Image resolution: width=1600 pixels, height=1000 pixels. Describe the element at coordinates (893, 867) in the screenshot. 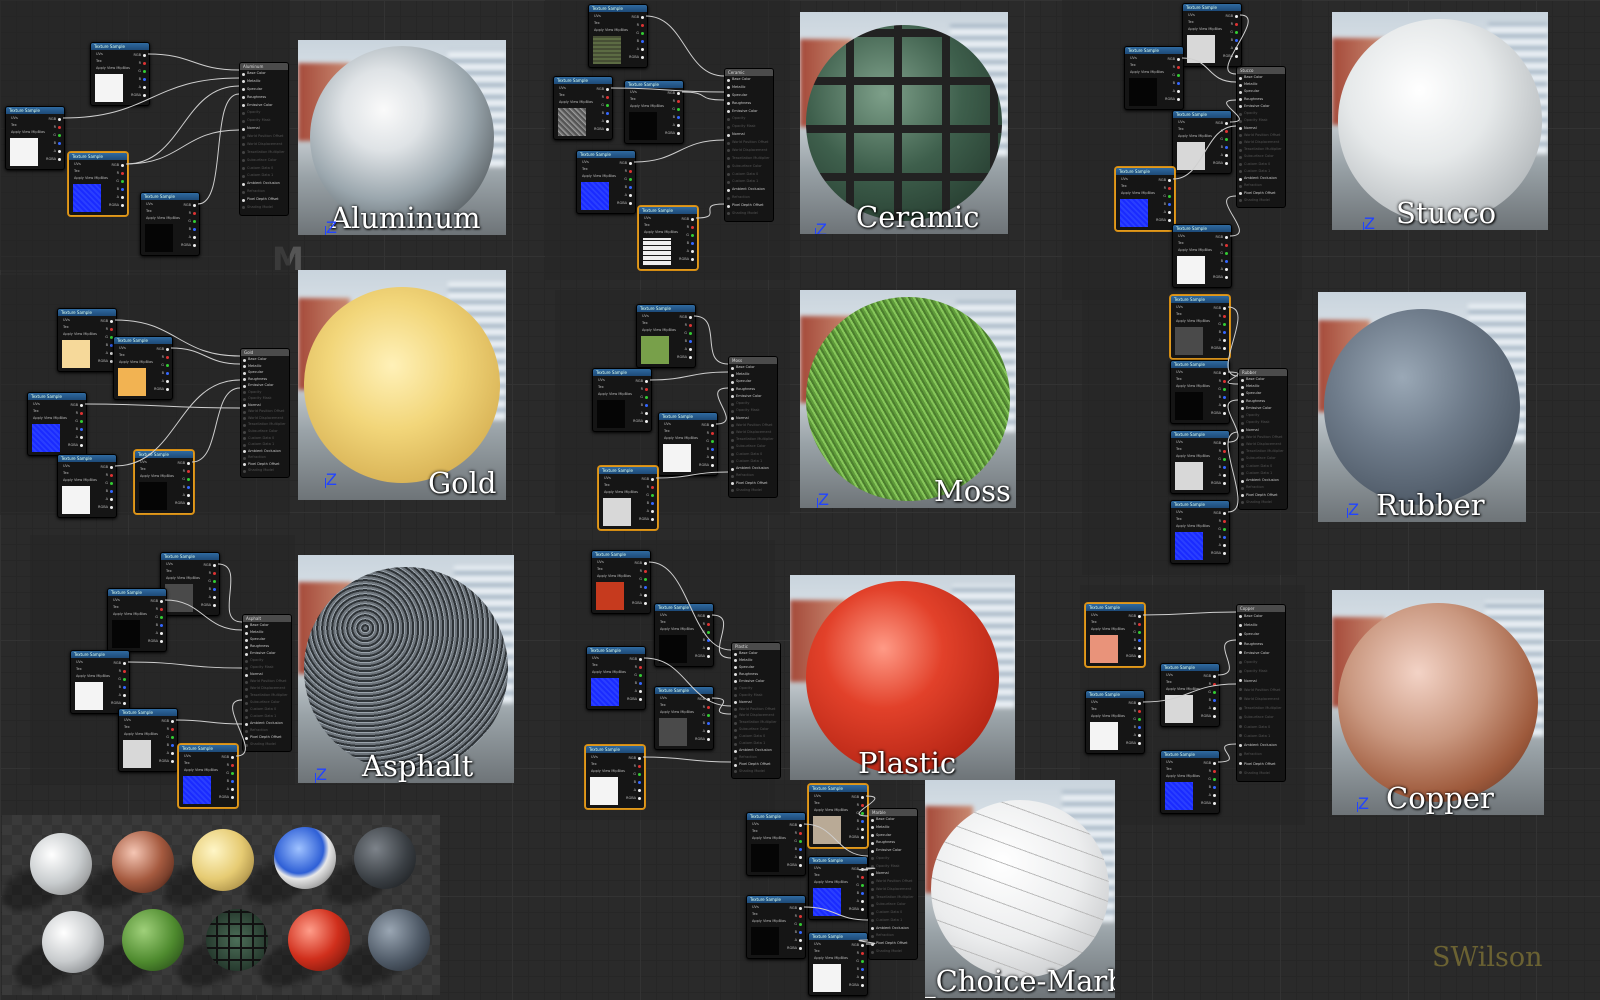

I see `material-pin-row: Opacity Mask` at that location.